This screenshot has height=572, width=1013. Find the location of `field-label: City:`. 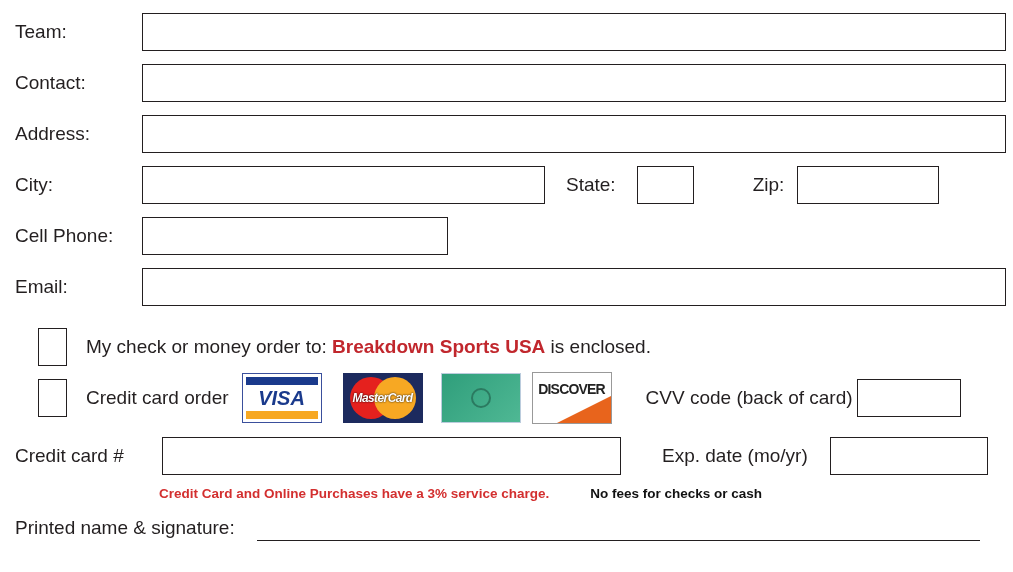

field-label: City: is located at coordinates (34, 184).